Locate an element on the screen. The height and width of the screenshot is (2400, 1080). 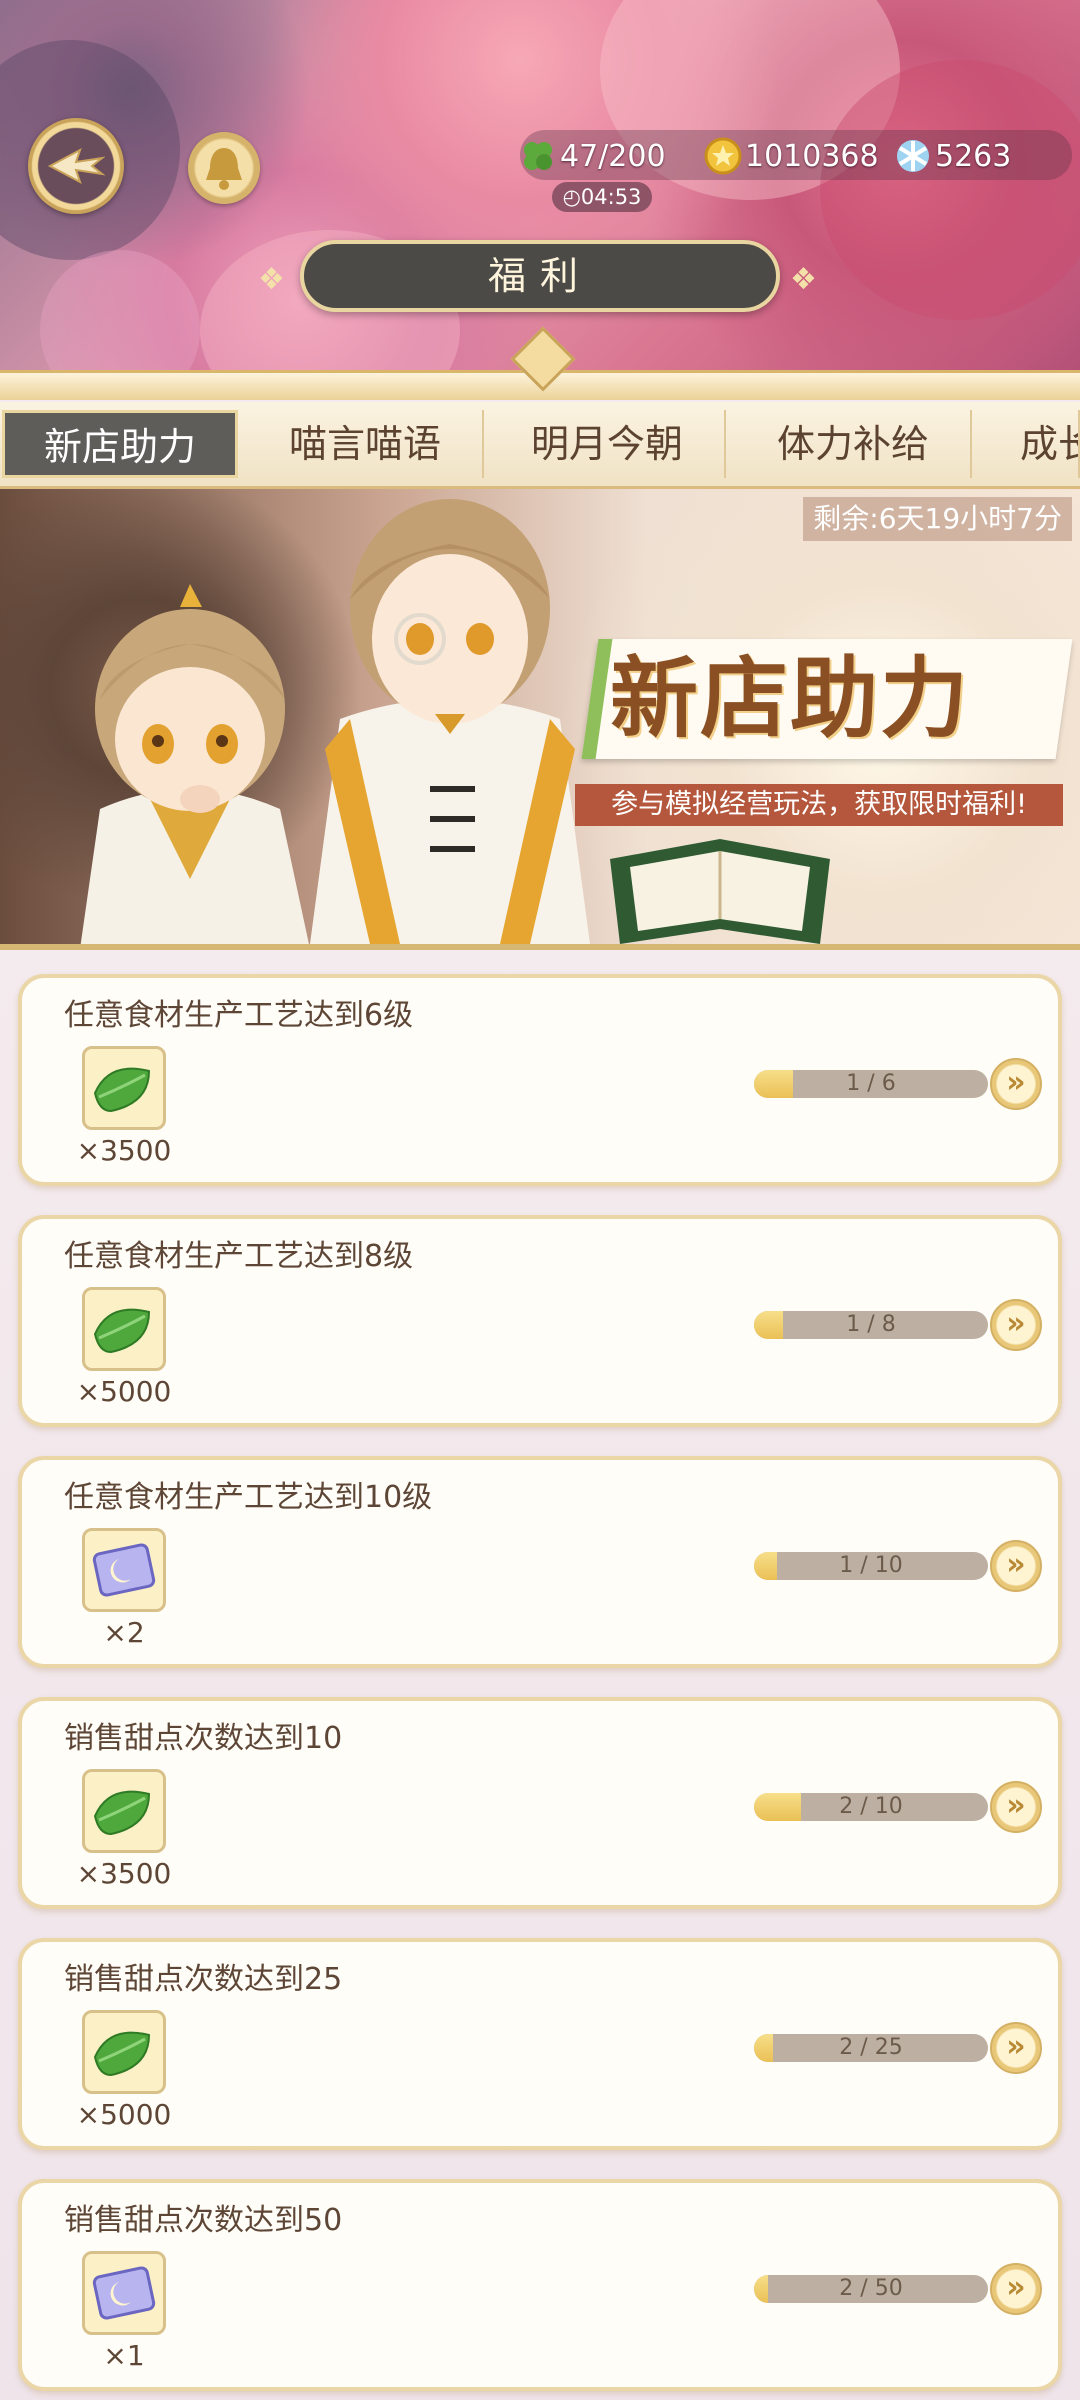
progress-bar: 2 / 50 is located at coordinates (871, 2289).